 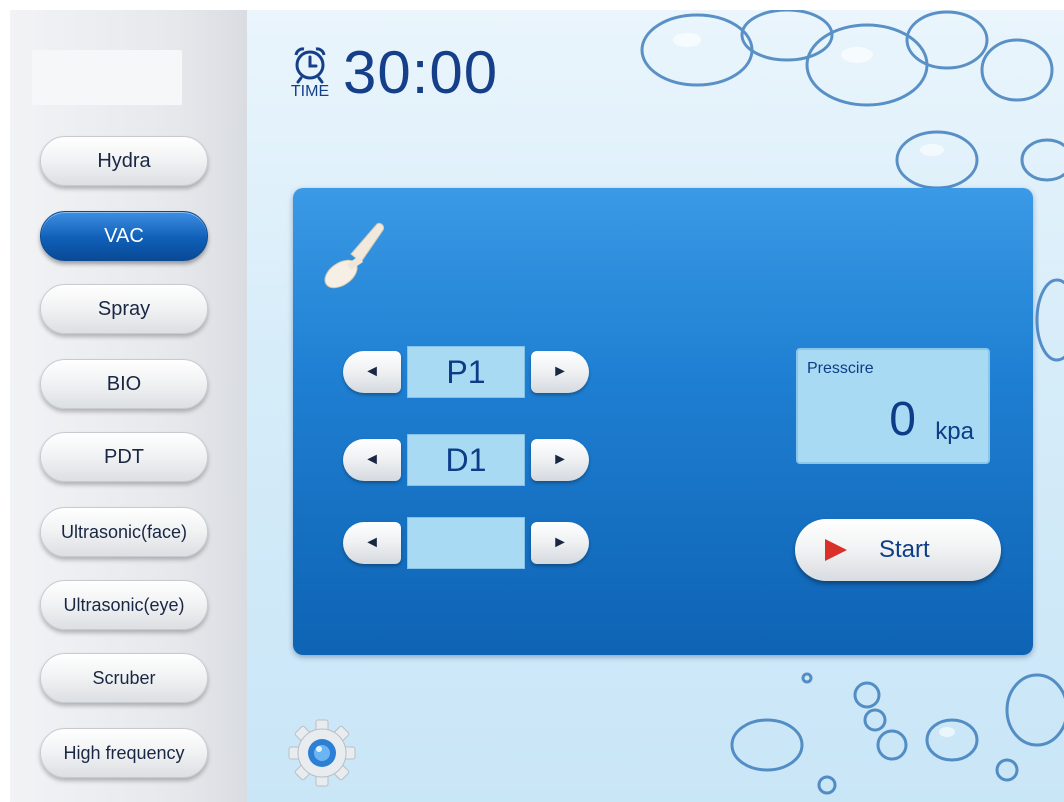 What do you see at coordinates (840, 368) in the screenshot?
I see `pressure-label: Presscire` at bounding box center [840, 368].